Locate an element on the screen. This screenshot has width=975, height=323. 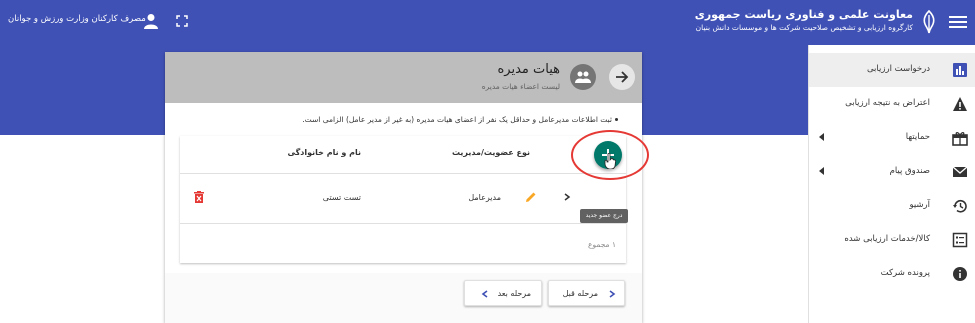
user-name: مصرف کارکنان وزارت ورزش و جوانان is located at coordinates (77, 19).